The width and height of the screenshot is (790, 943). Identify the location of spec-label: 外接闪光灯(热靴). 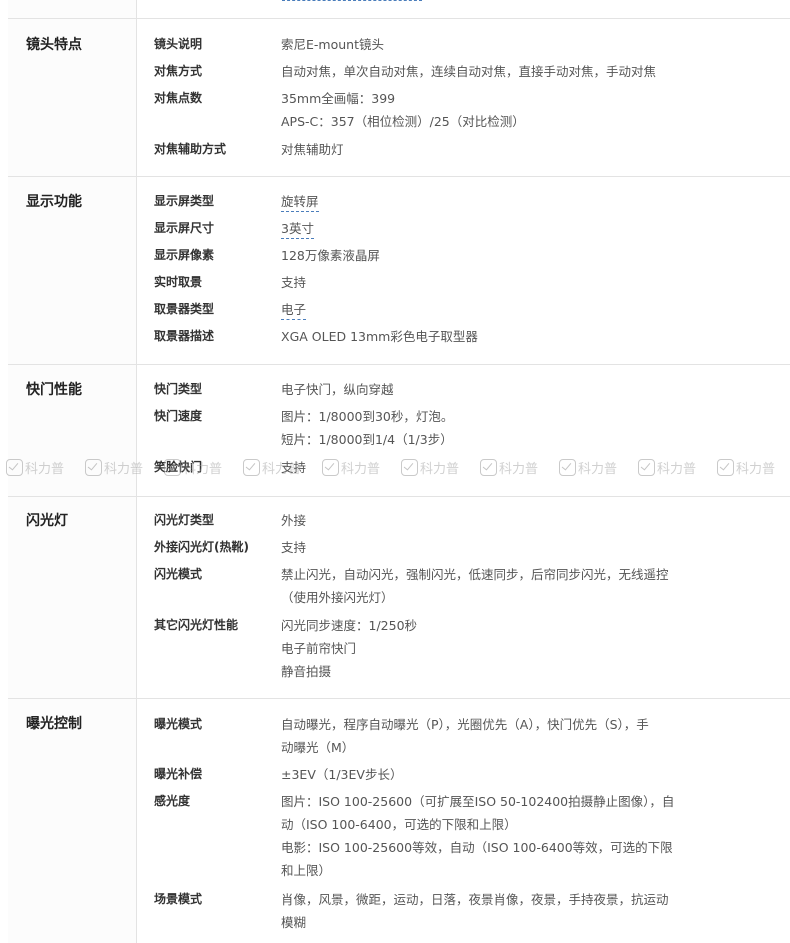
(201, 547).